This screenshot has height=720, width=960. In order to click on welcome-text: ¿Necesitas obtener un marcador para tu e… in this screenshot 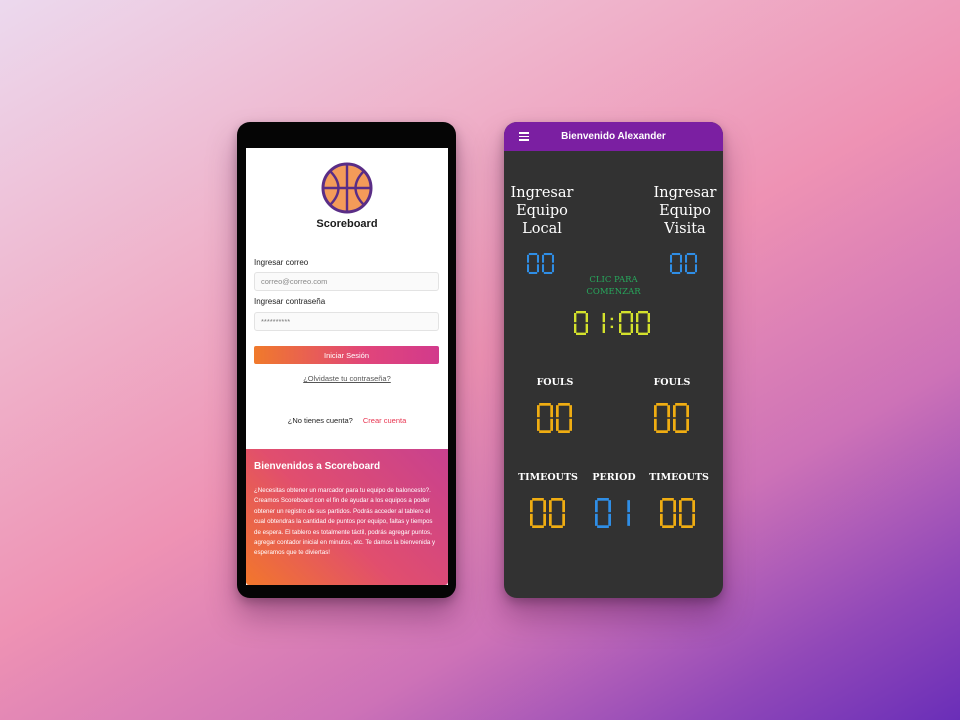, I will do `click(345, 522)`.